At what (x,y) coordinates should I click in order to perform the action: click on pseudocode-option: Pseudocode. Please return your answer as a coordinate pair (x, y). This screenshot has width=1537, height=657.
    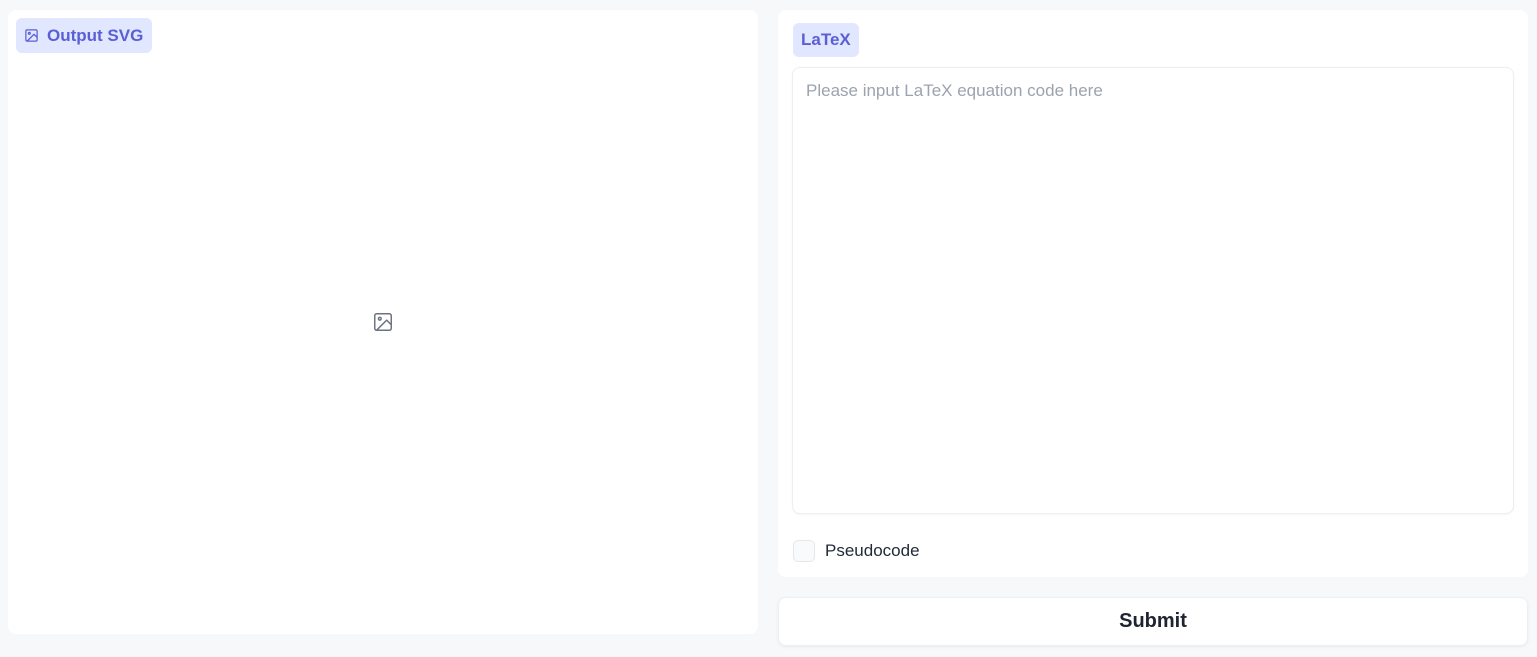
    Looking at the image, I should click on (856, 551).